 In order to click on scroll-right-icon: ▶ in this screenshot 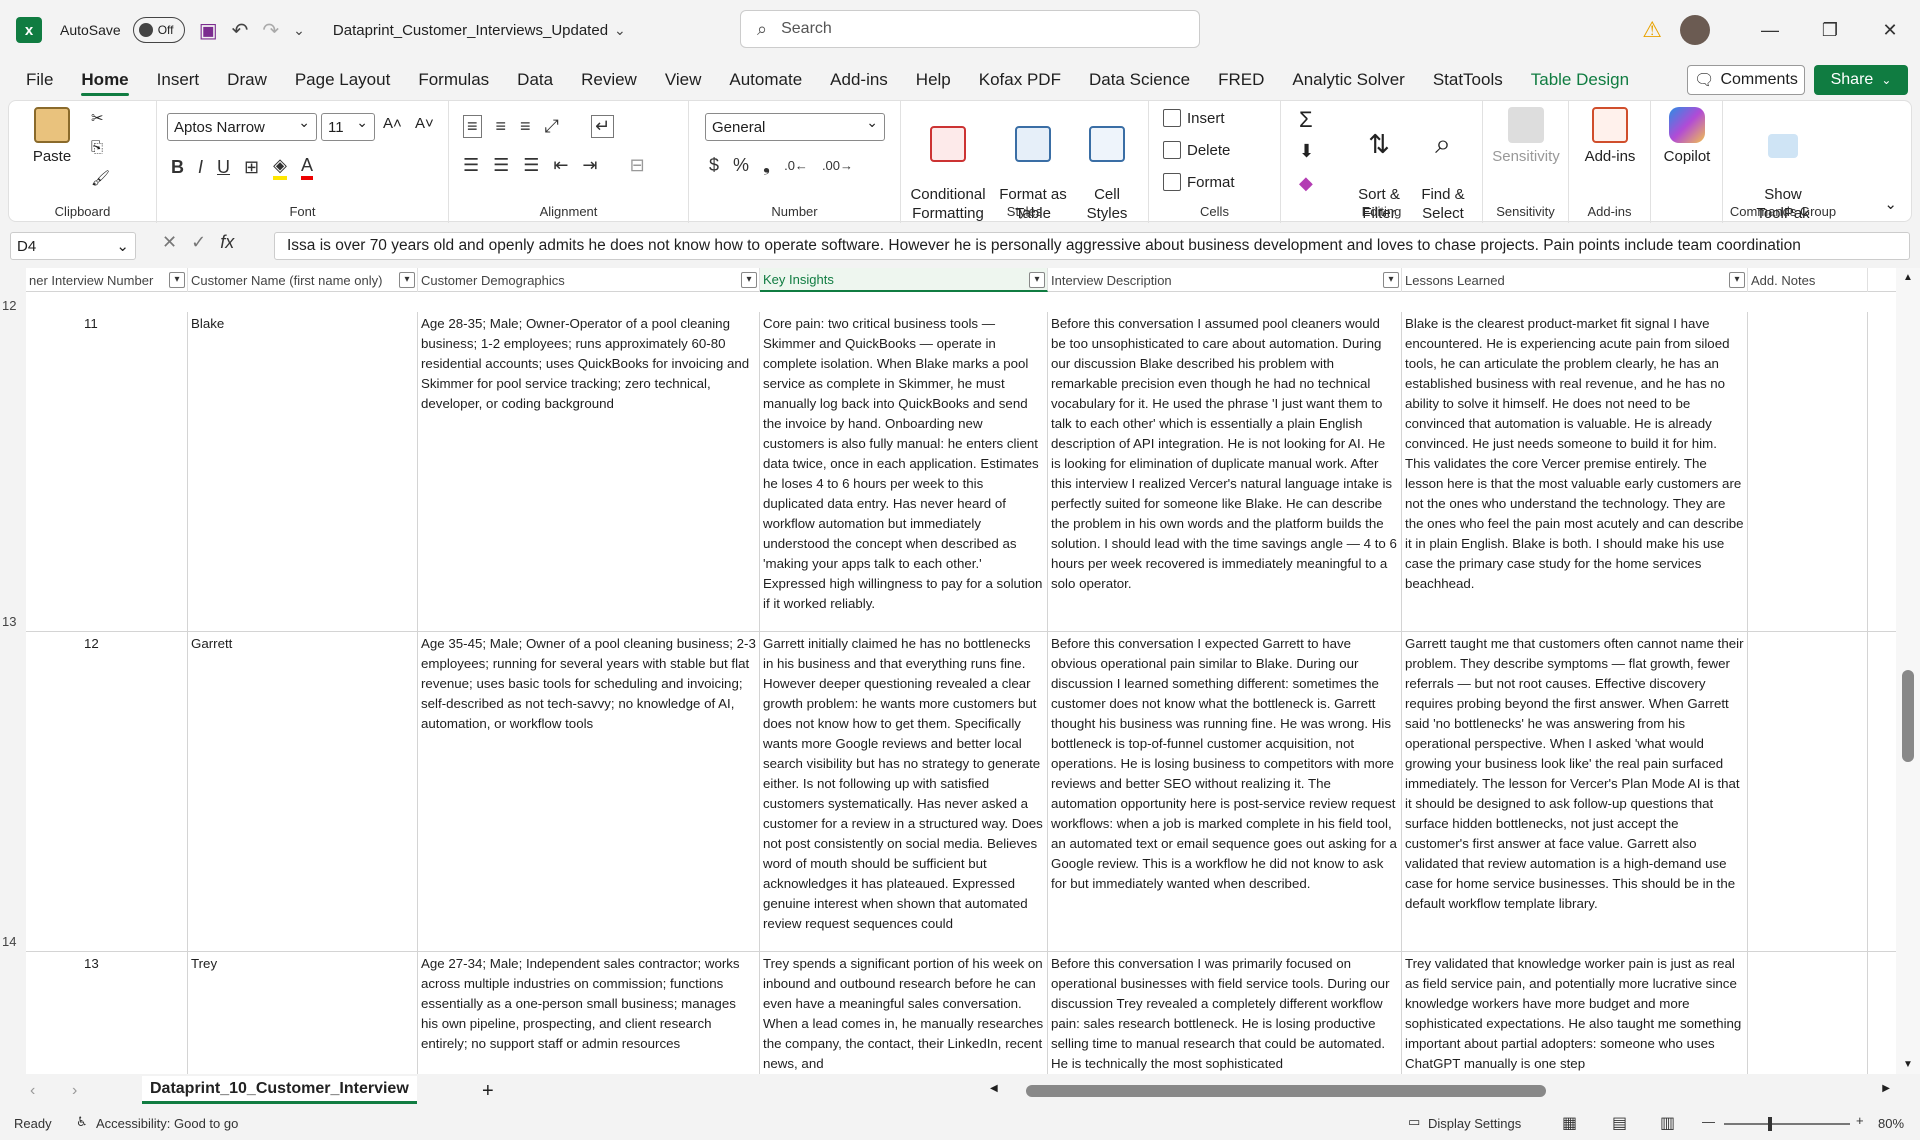, I will do `click(1886, 1088)`.